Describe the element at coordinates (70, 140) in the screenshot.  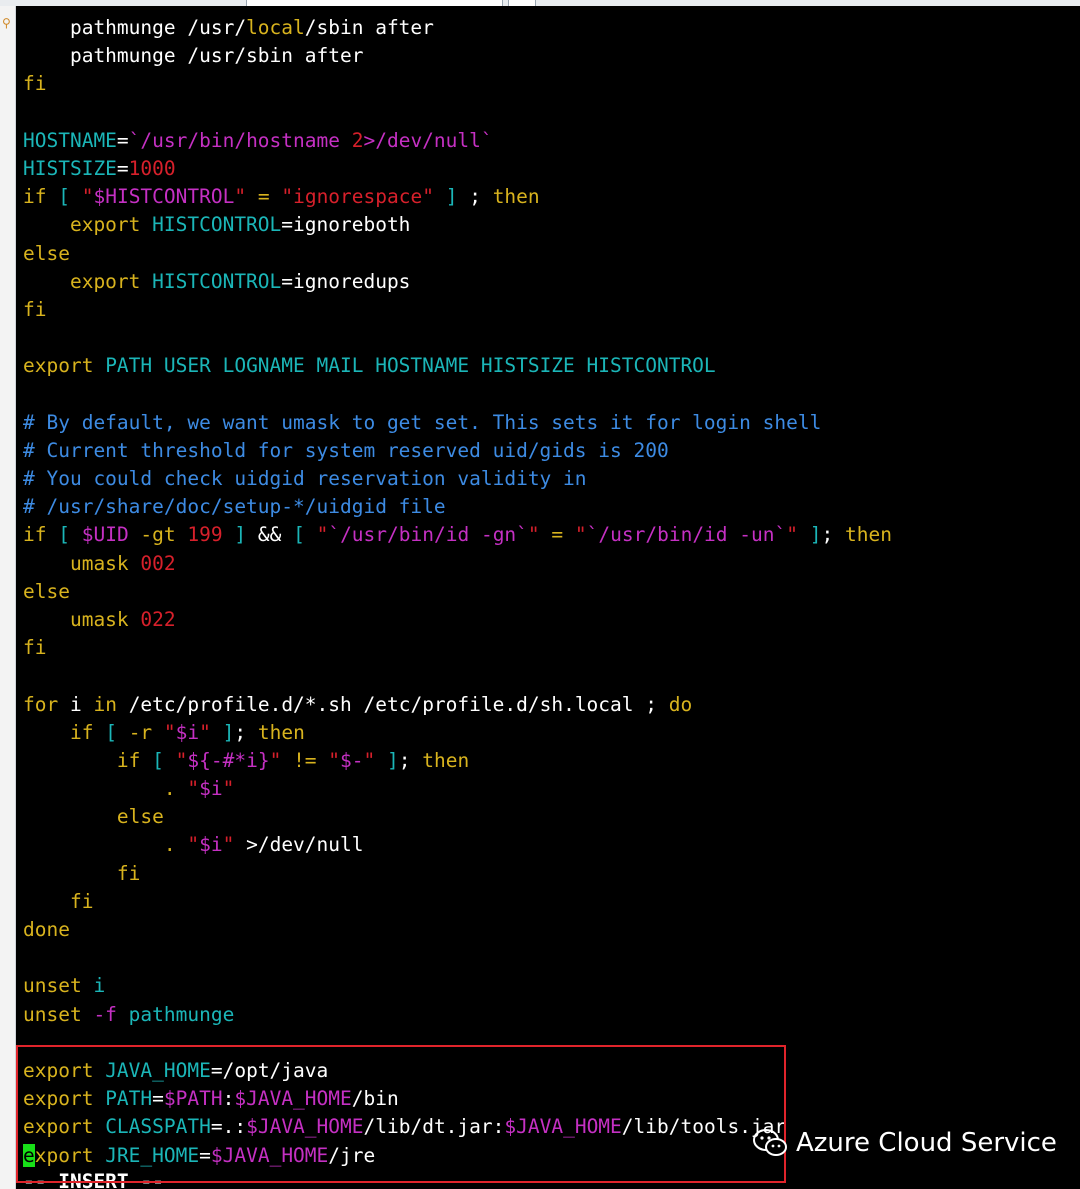
I see `code-token: HOSTNAME` at that location.